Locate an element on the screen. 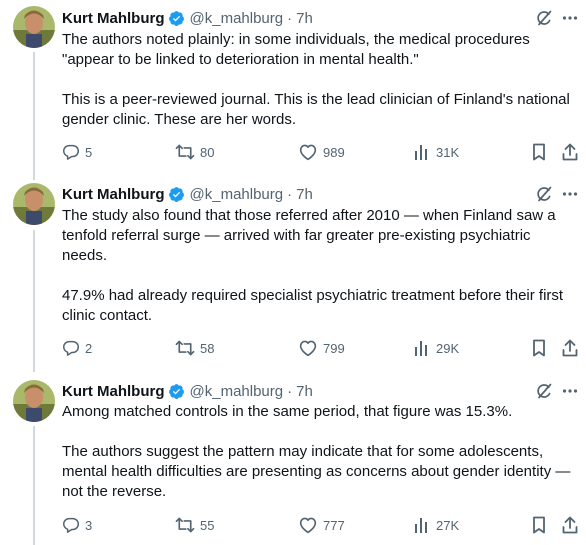 The height and width of the screenshot is (545, 586). tweet-actions: 3 55 777 27K is located at coordinates (322, 525).